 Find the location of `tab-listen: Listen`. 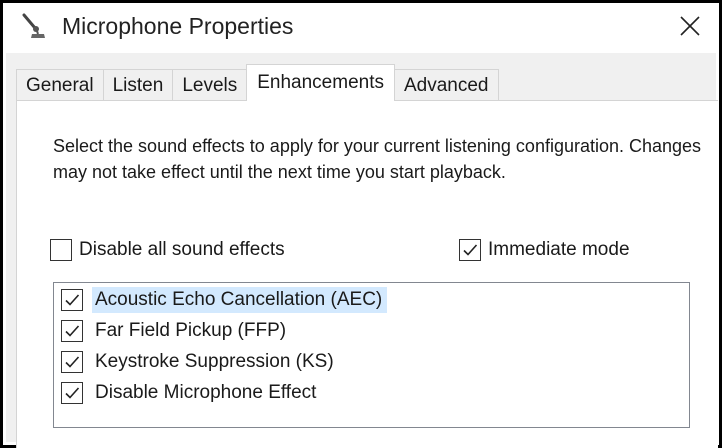

tab-listen: Listen is located at coordinates (138, 85).